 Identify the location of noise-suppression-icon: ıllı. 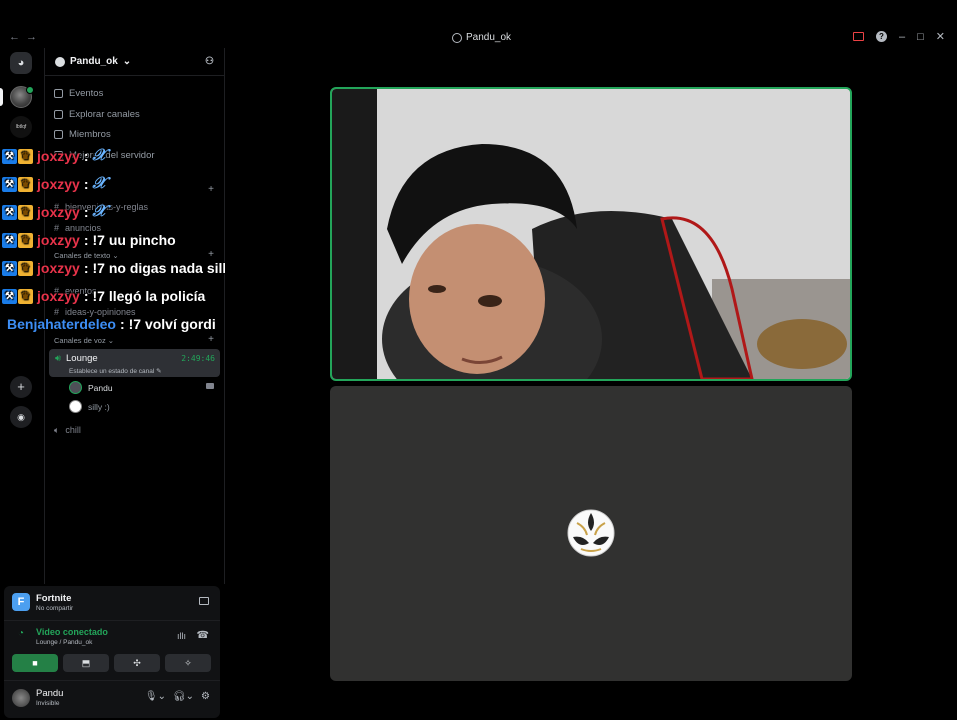
(181, 636).